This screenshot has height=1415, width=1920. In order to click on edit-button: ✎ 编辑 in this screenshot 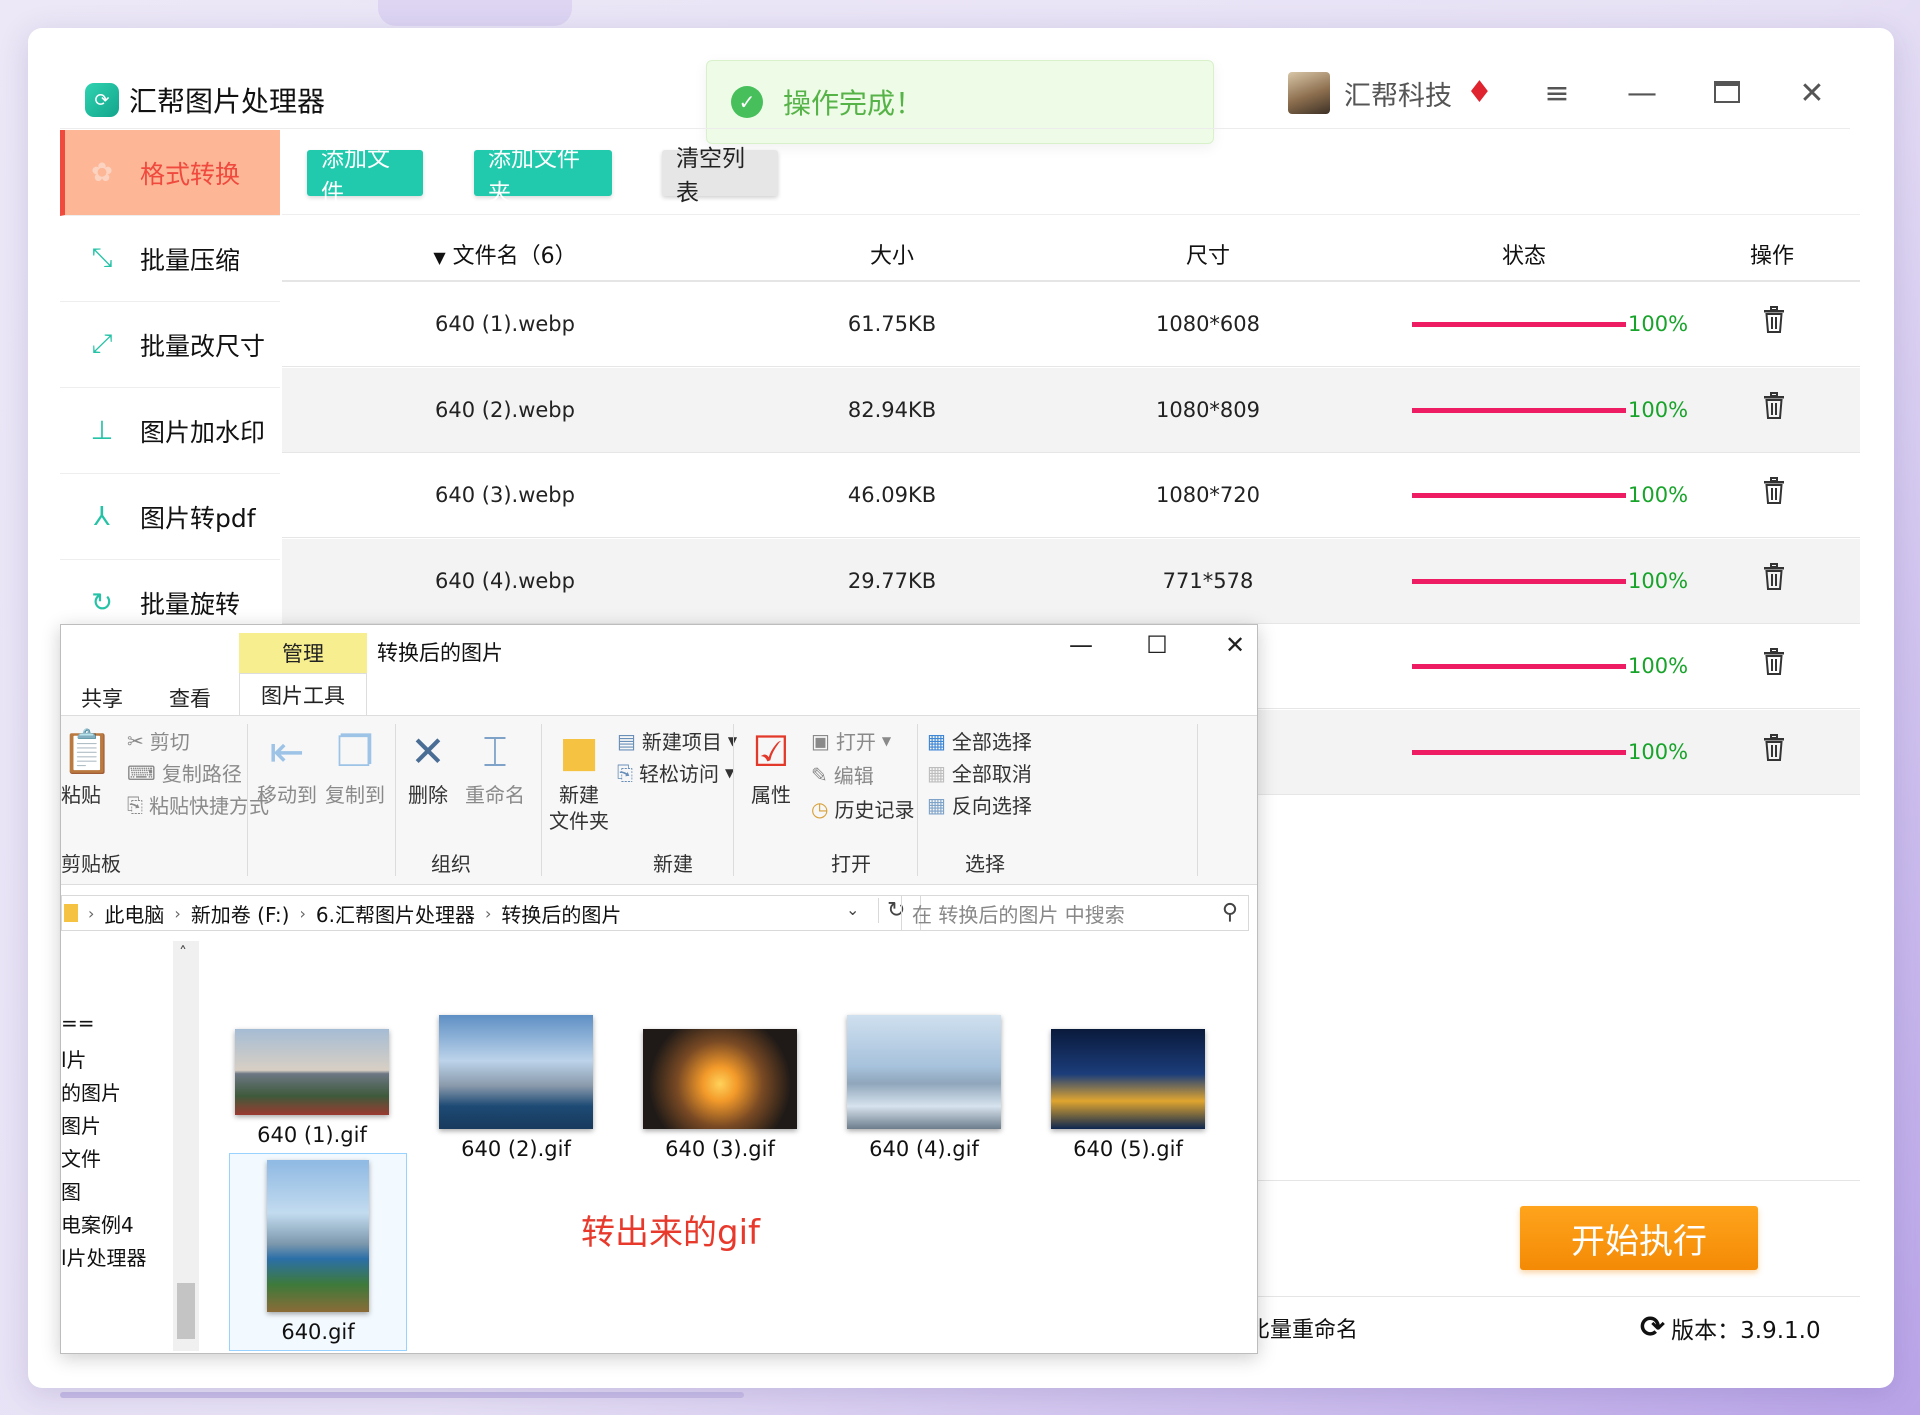, I will do `click(842, 774)`.